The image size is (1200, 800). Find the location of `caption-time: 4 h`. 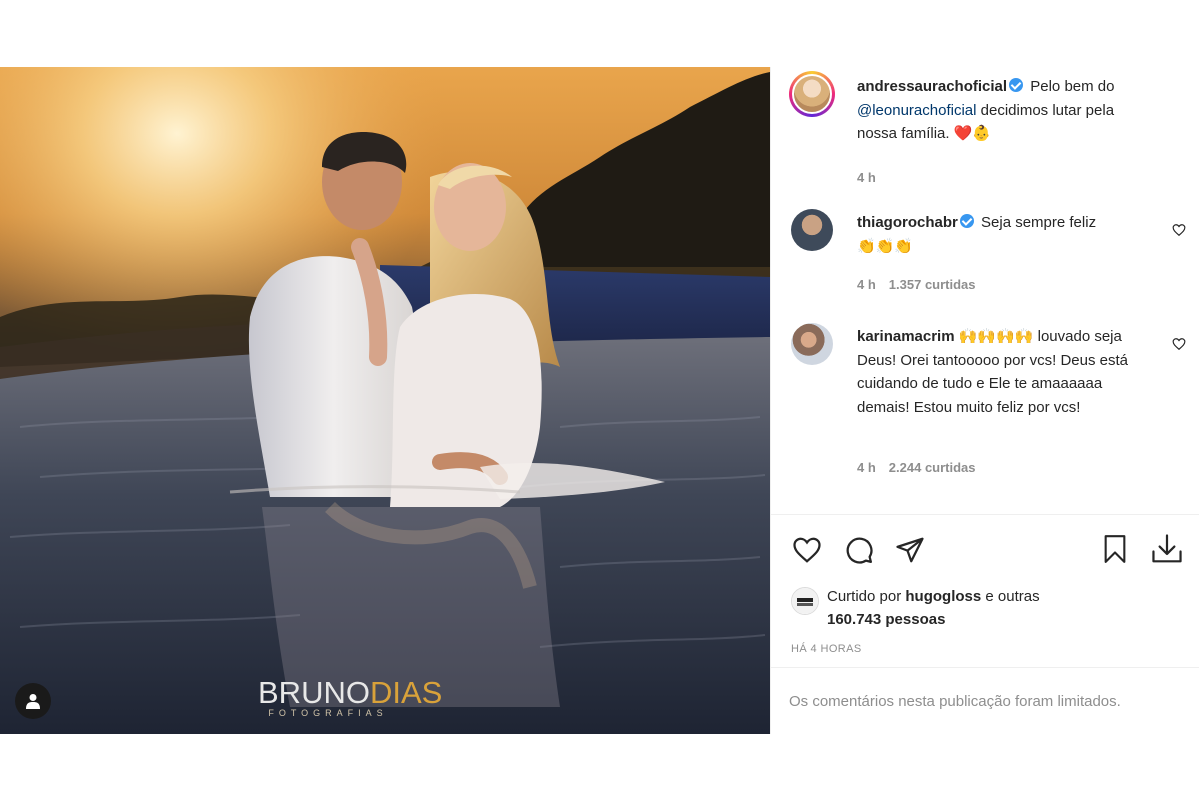

caption-time: 4 h is located at coordinates (866, 177).